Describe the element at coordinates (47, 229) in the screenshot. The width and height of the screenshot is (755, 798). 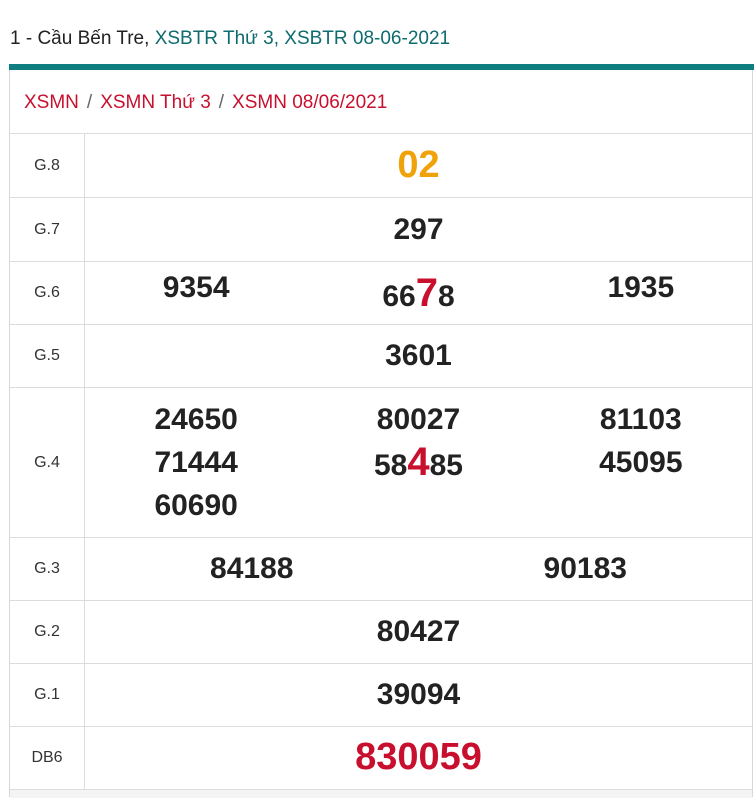
I see `prize-label: G.7` at that location.